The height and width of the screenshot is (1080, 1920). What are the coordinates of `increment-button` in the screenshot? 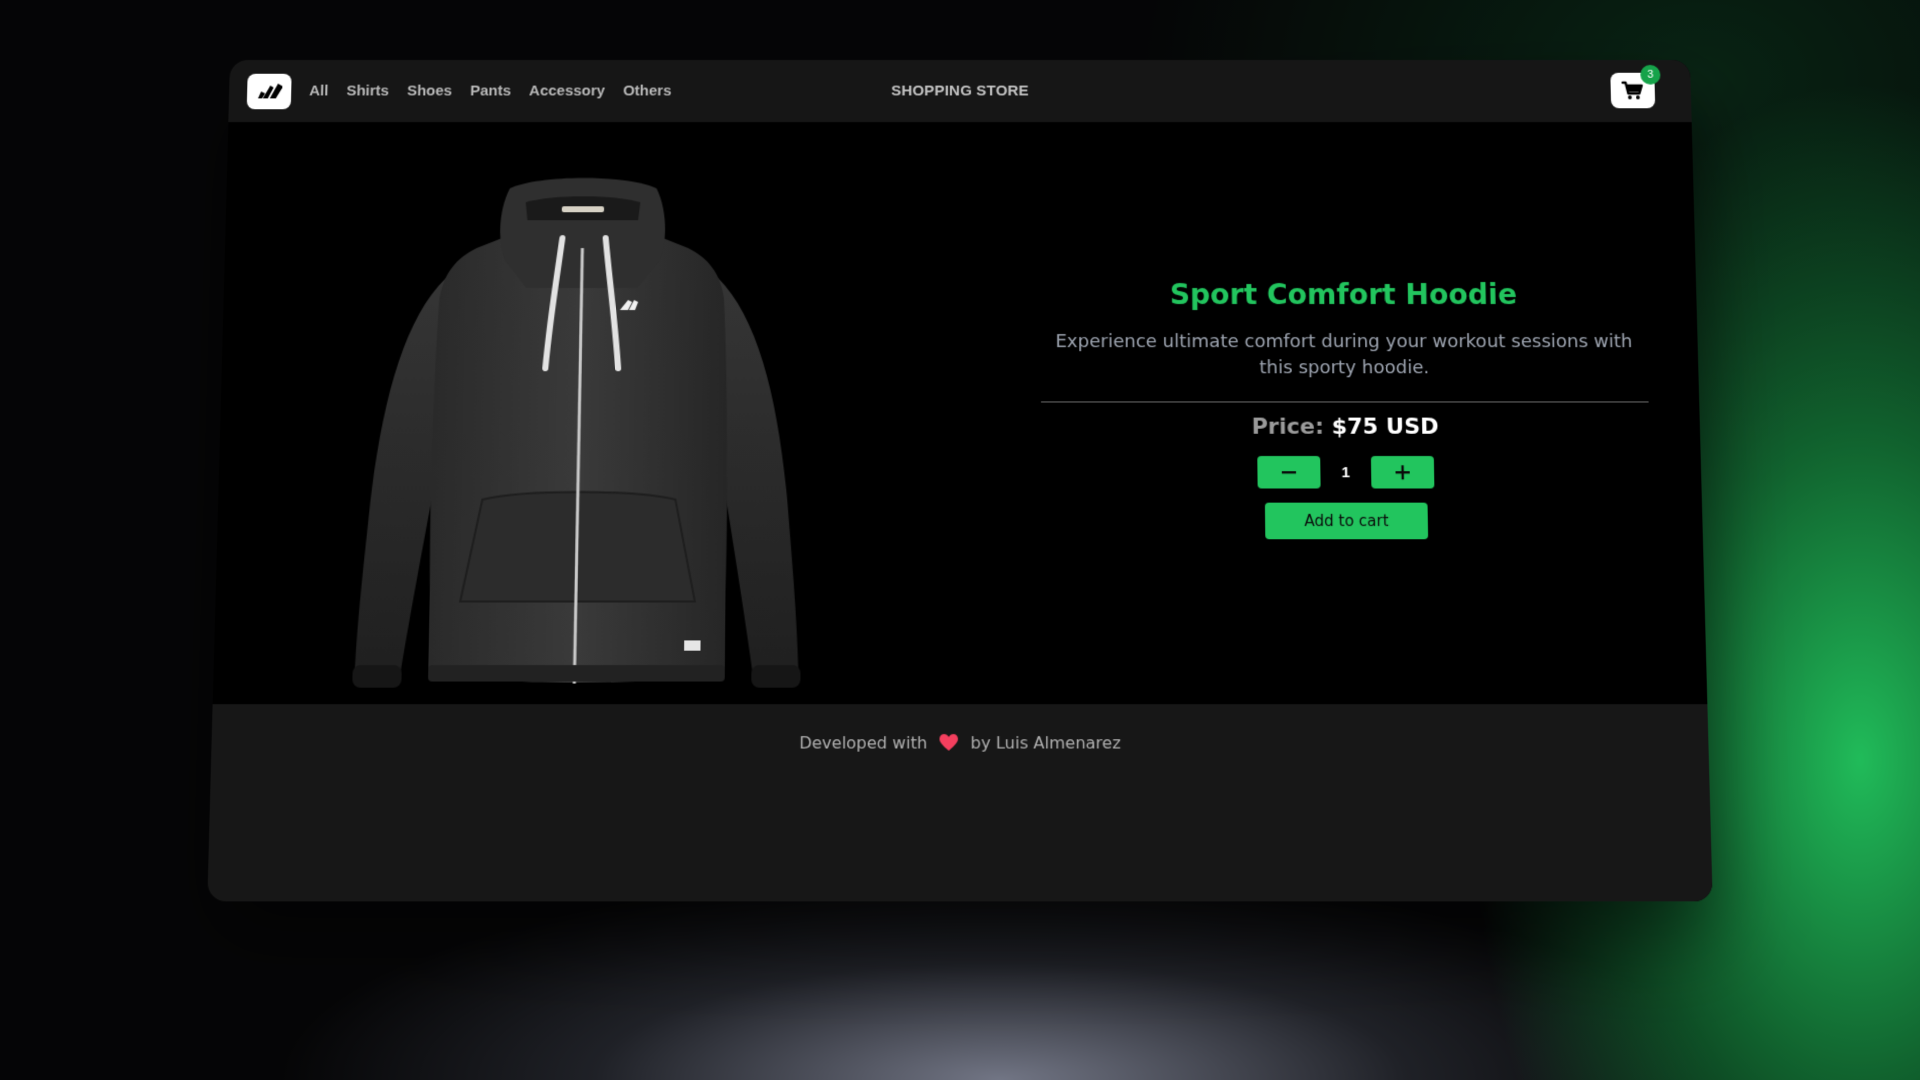 It's located at (1402, 472).